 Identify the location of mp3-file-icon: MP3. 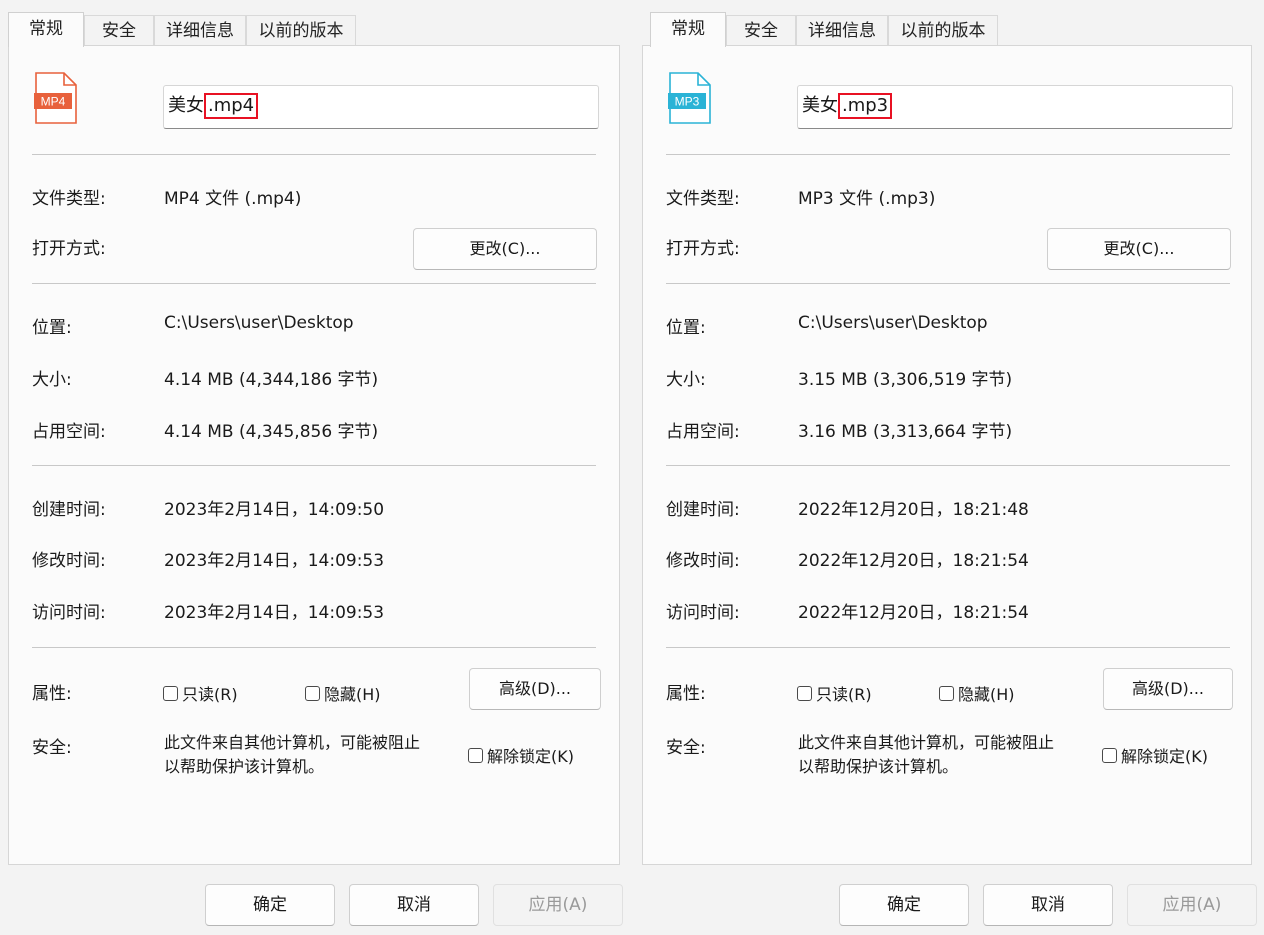
(690, 98).